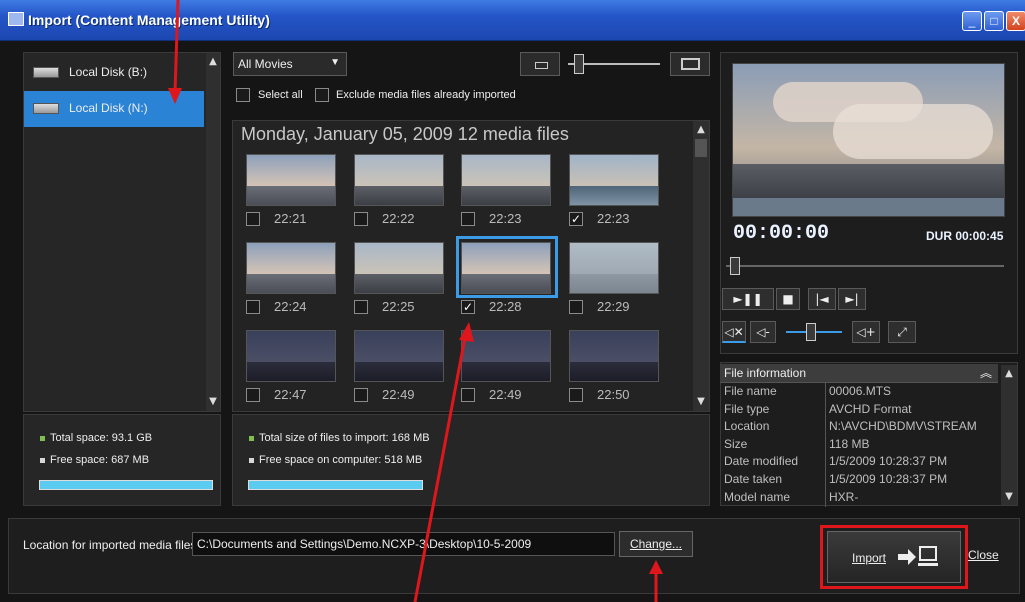 This screenshot has width=1025, height=602. I want to click on file-info-value: 1/5/2009 10:28:37 PM, so click(888, 479).